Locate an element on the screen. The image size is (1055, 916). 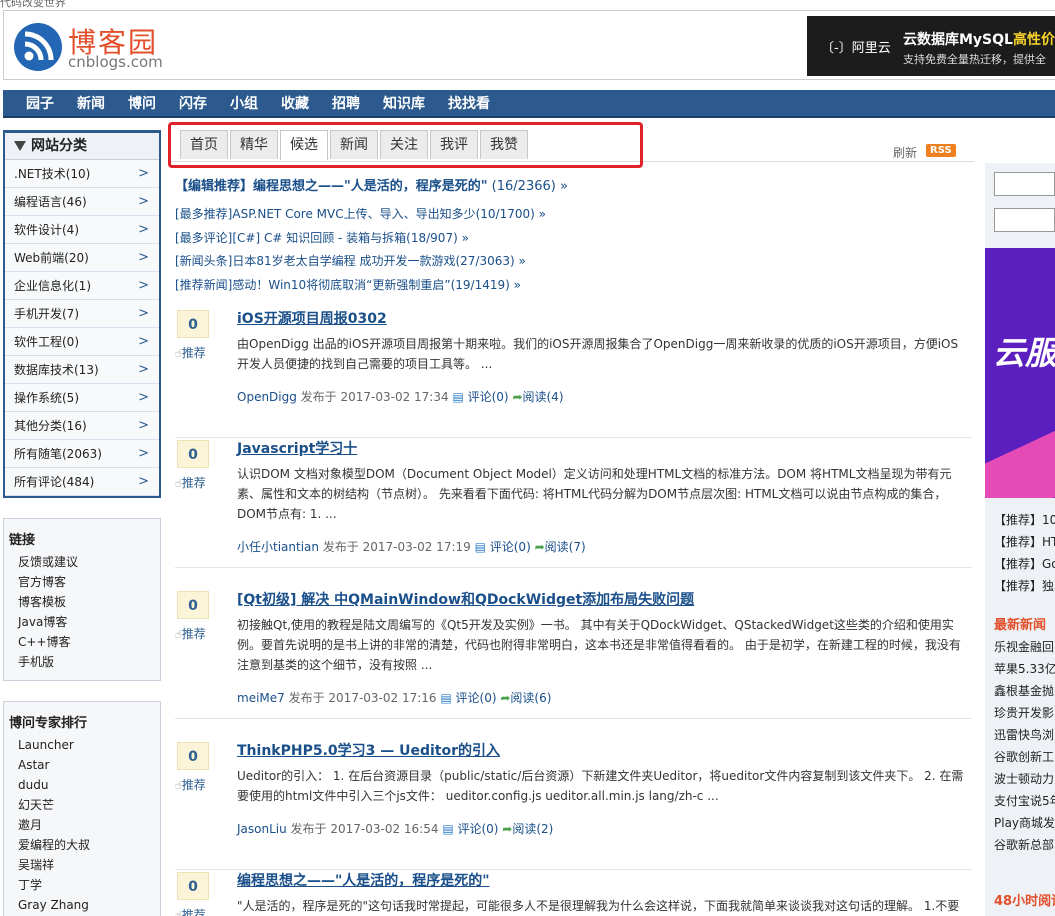
post-title: Javascript学习十 is located at coordinates (297, 448).